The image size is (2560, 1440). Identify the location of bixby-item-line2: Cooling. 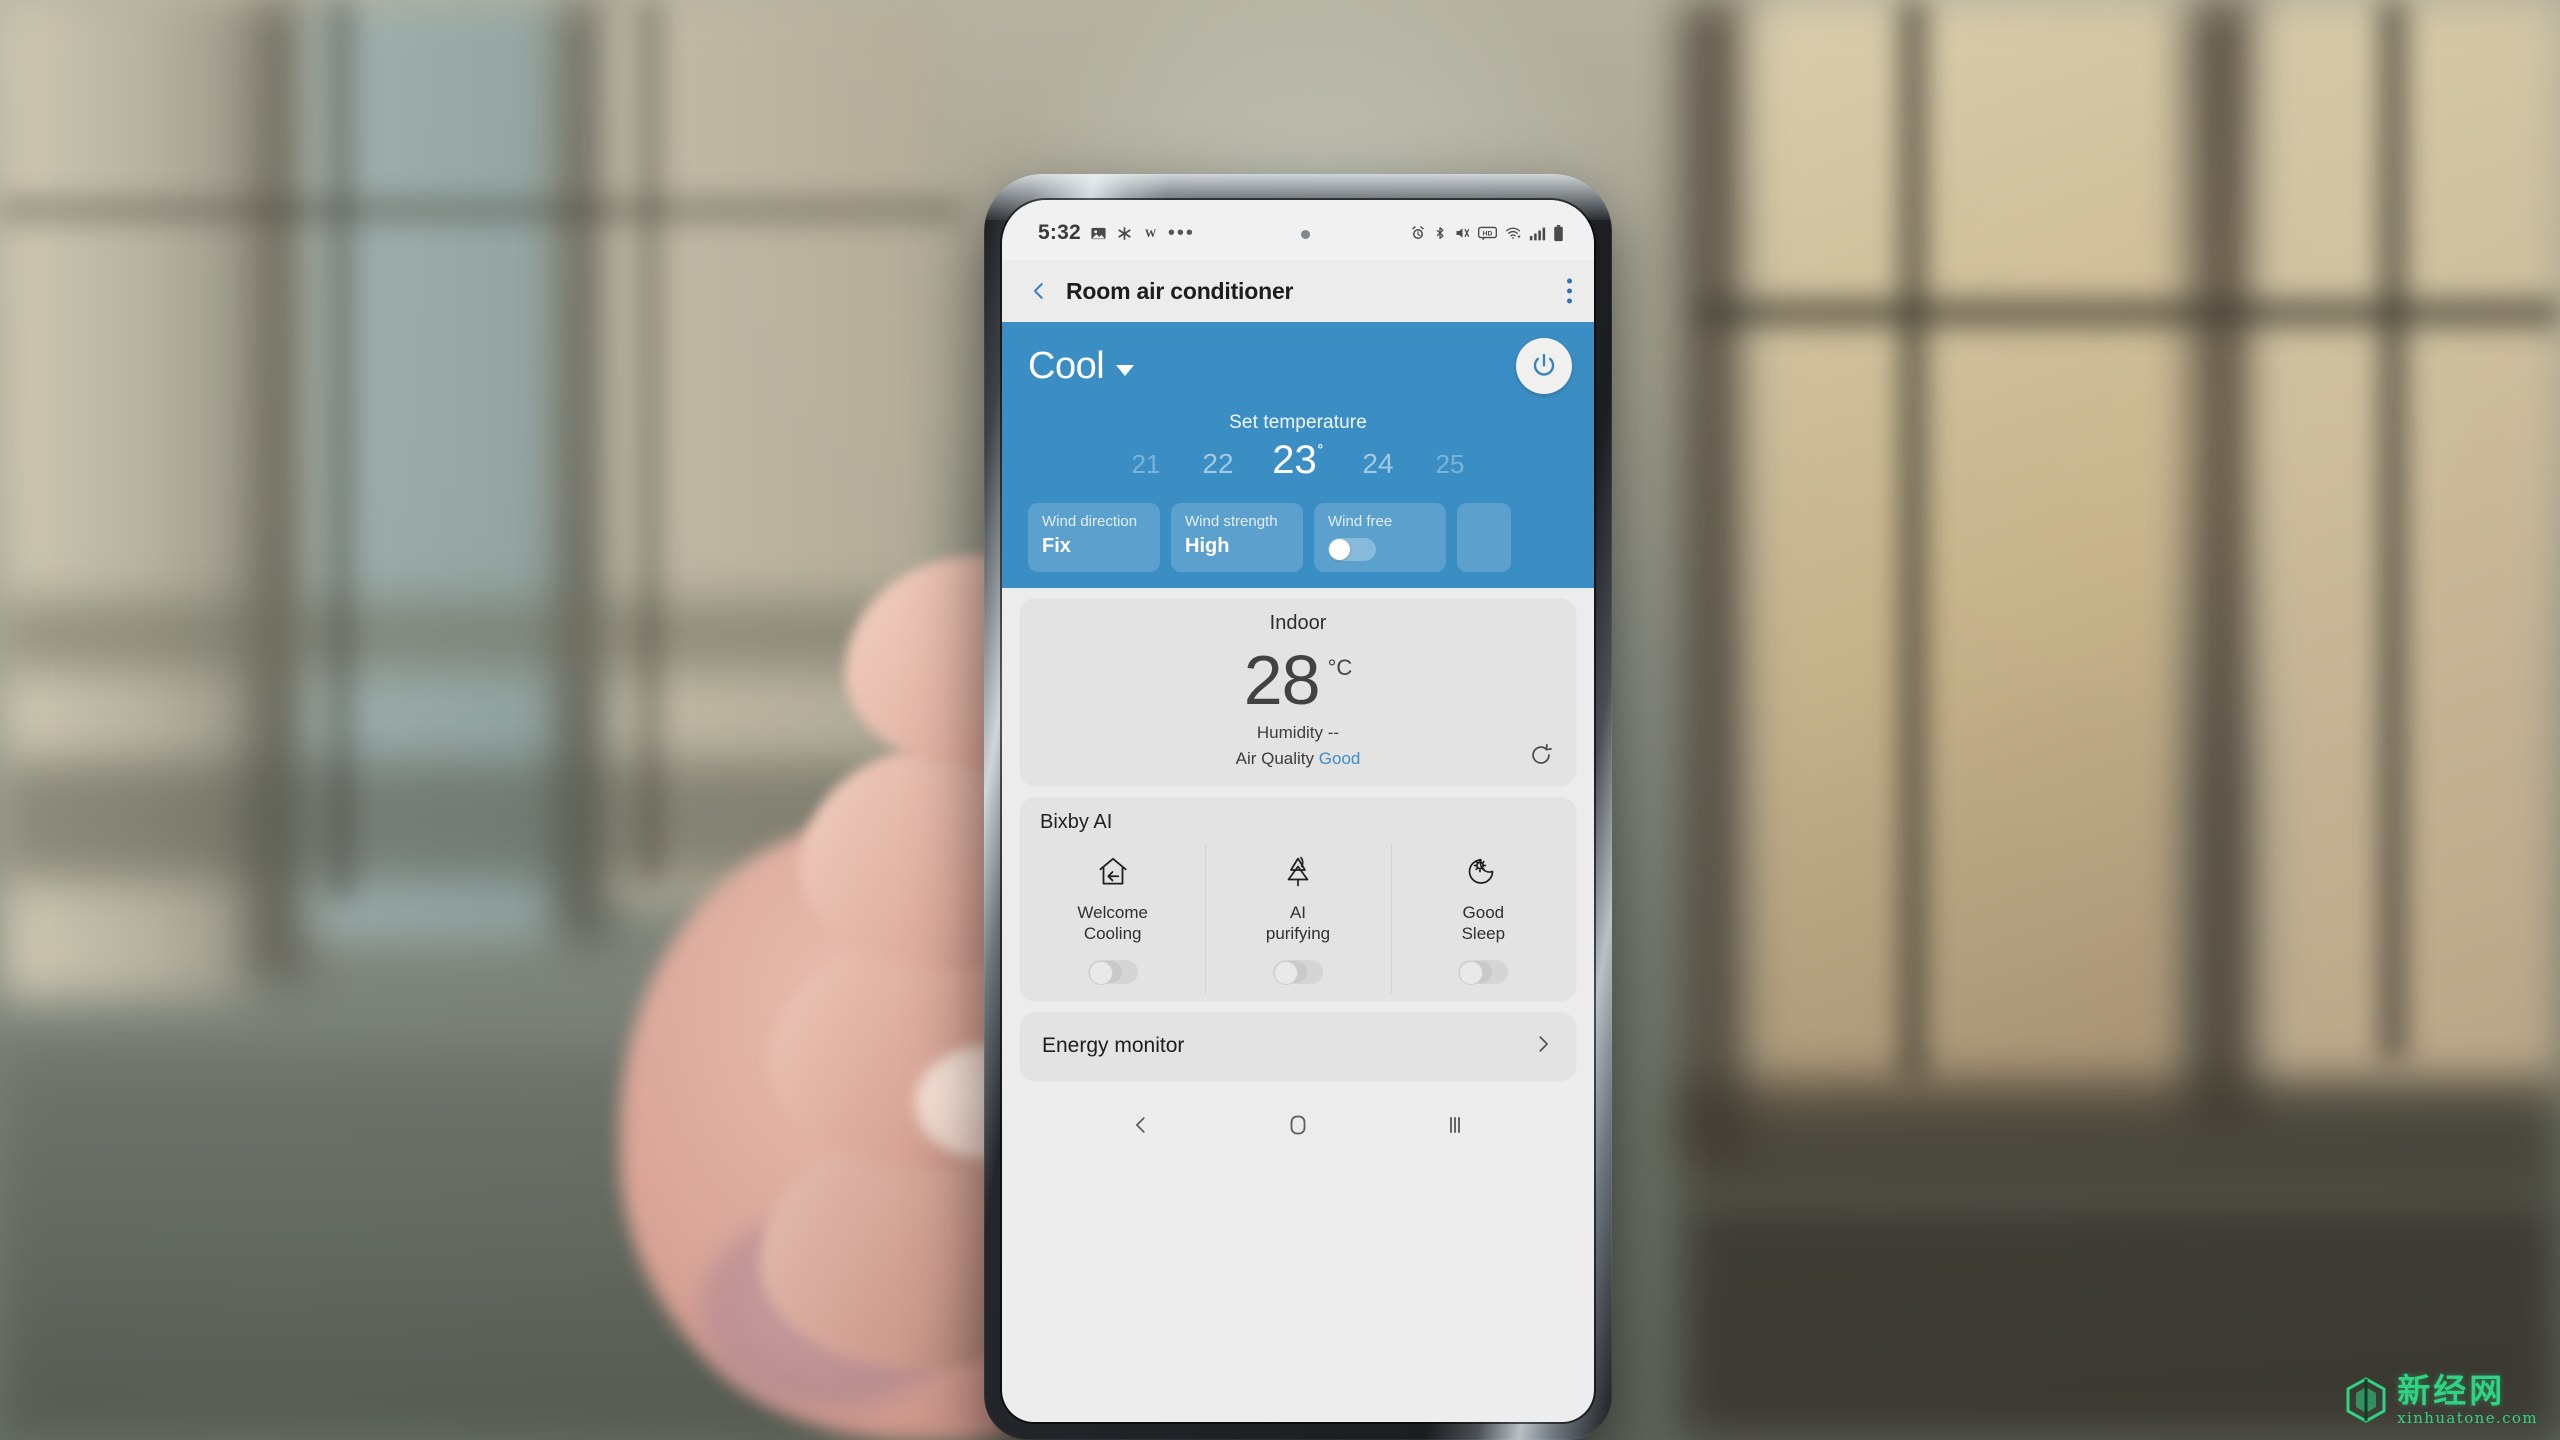
(1112, 933).